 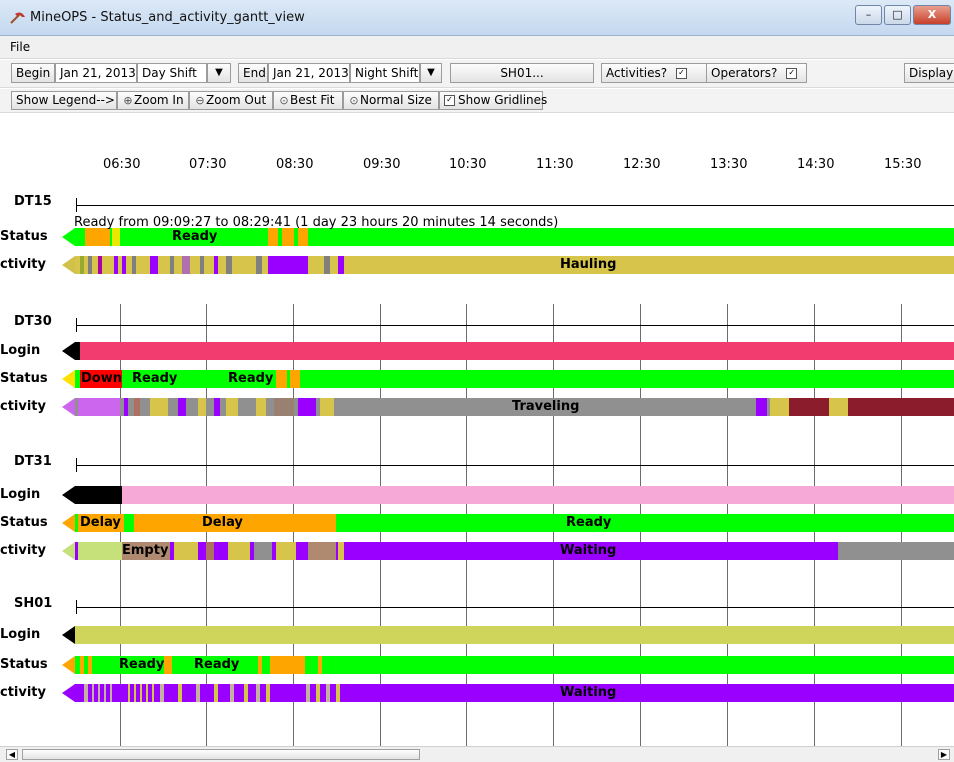 What do you see at coordinates (681, 73) in the screenshot?
I see `activities-checkbox: ✓` at bounding box center [681, 73].